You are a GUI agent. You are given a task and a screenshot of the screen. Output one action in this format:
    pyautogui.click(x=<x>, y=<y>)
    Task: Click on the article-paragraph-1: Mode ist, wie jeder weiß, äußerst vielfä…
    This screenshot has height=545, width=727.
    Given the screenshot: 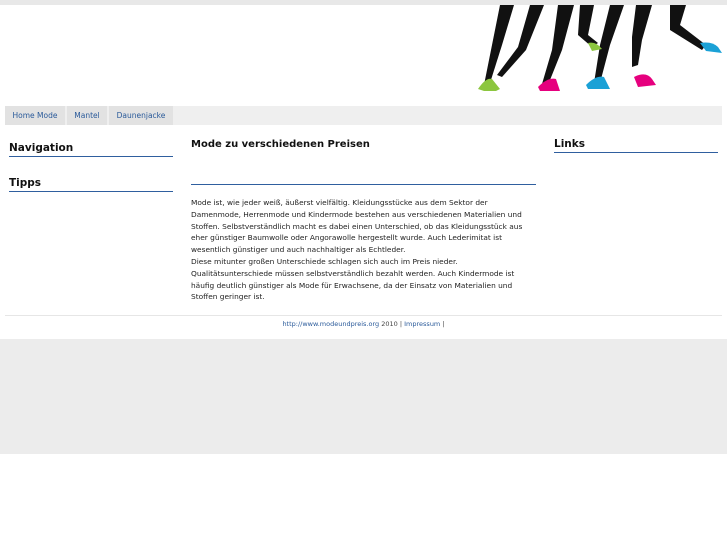 What is the action you would take?
    pyautogui.click(x=357, y=226)
    